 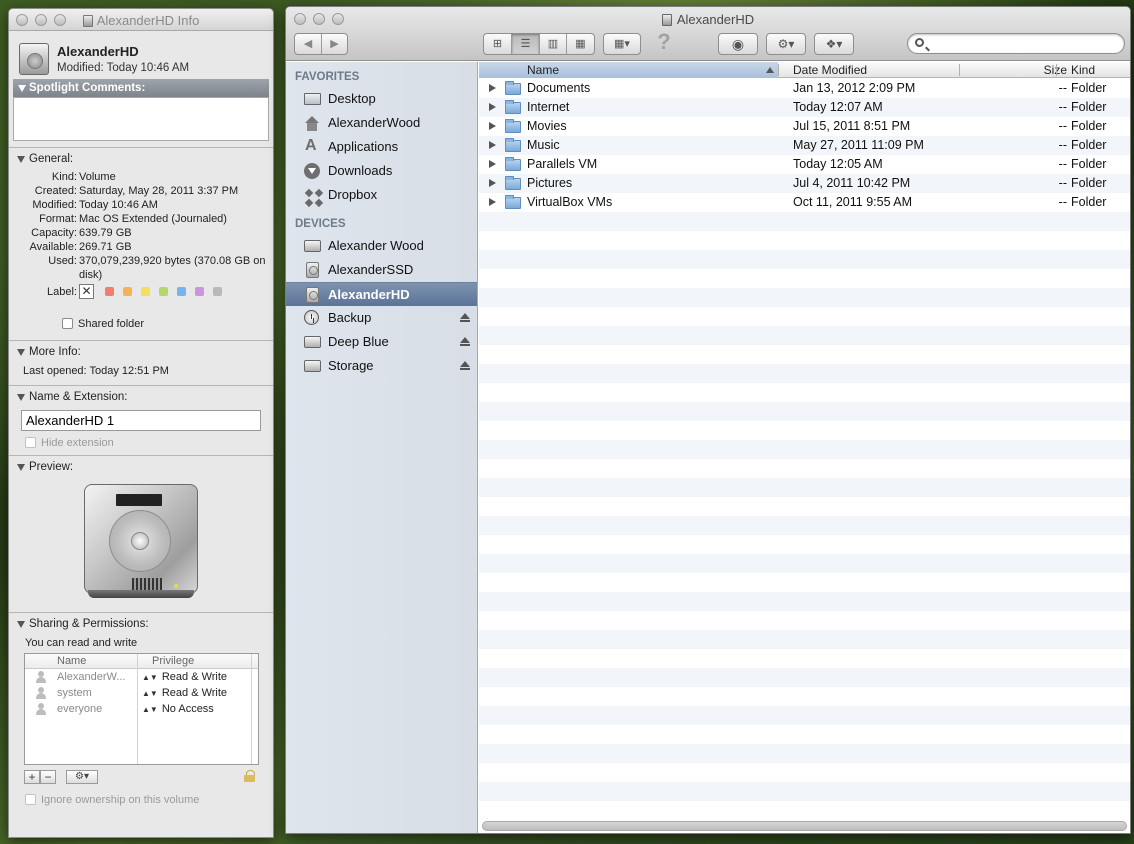 What do you see at coordinates (381, 99) in the screenshot?
I see `sidebar-item-desktop: Desktop` at bounding box center [381, 99].